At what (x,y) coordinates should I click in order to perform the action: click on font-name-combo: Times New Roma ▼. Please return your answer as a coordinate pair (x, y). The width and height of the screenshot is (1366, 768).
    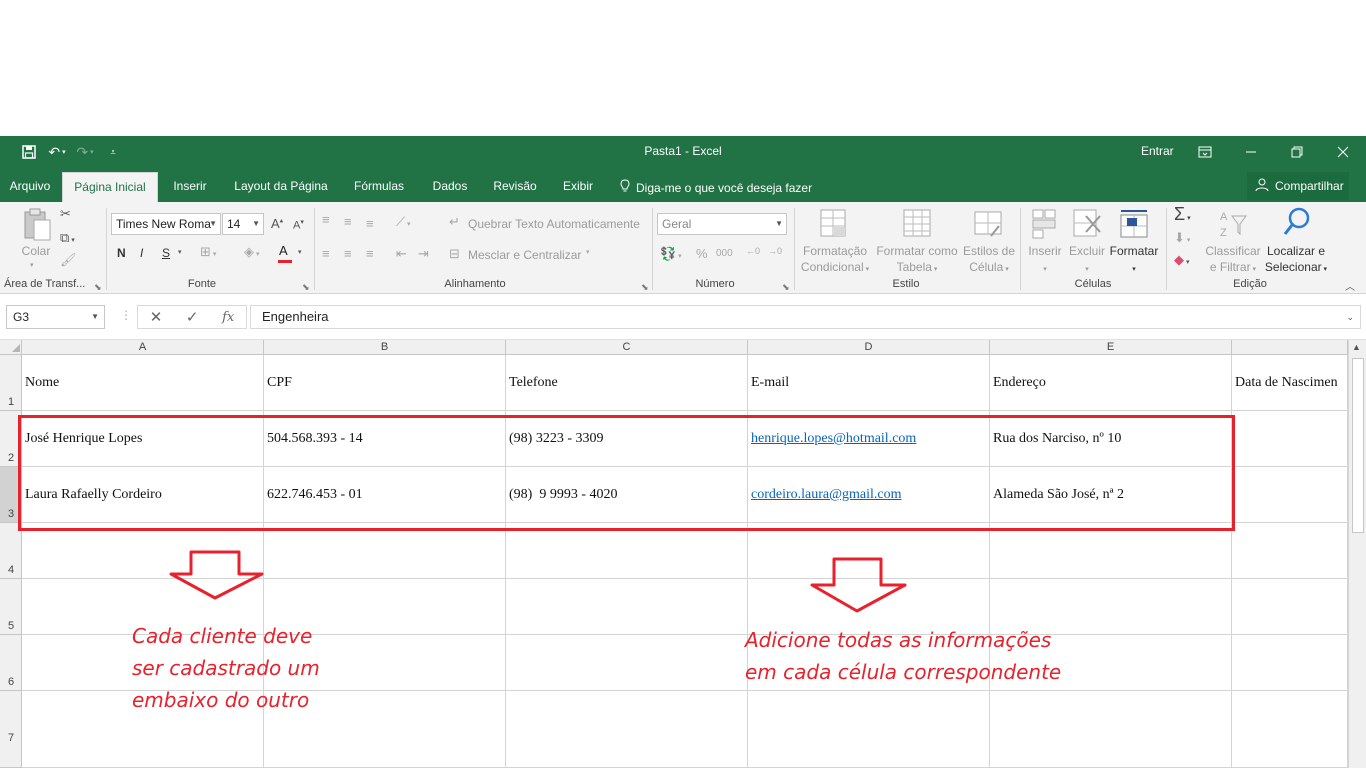
    Looking at the image, I should click on (166, 224).